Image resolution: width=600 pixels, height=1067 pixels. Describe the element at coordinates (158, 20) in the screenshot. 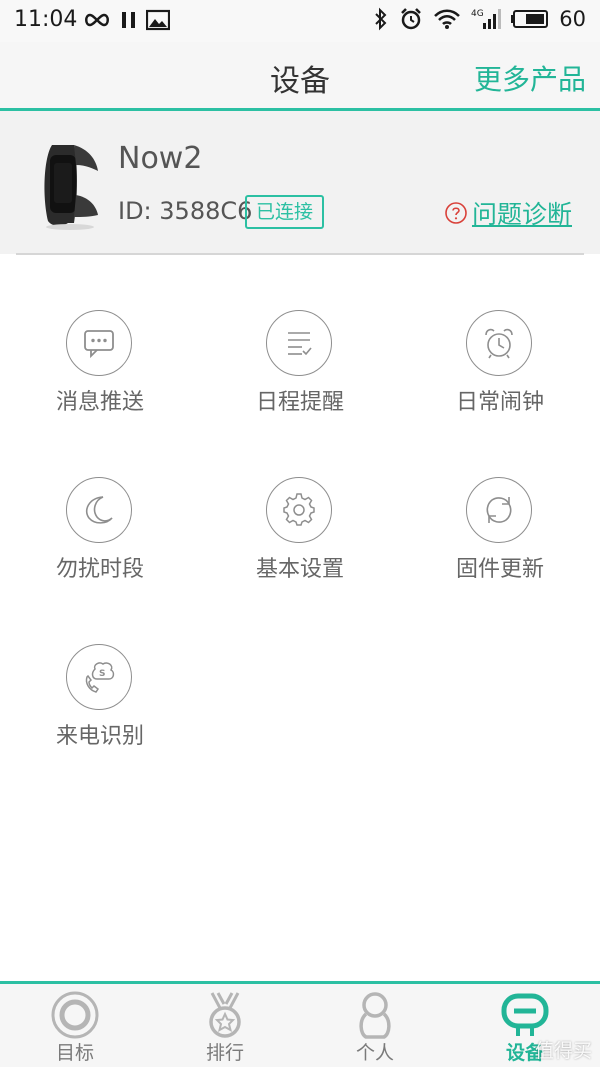

I see `image-icon` at that location.